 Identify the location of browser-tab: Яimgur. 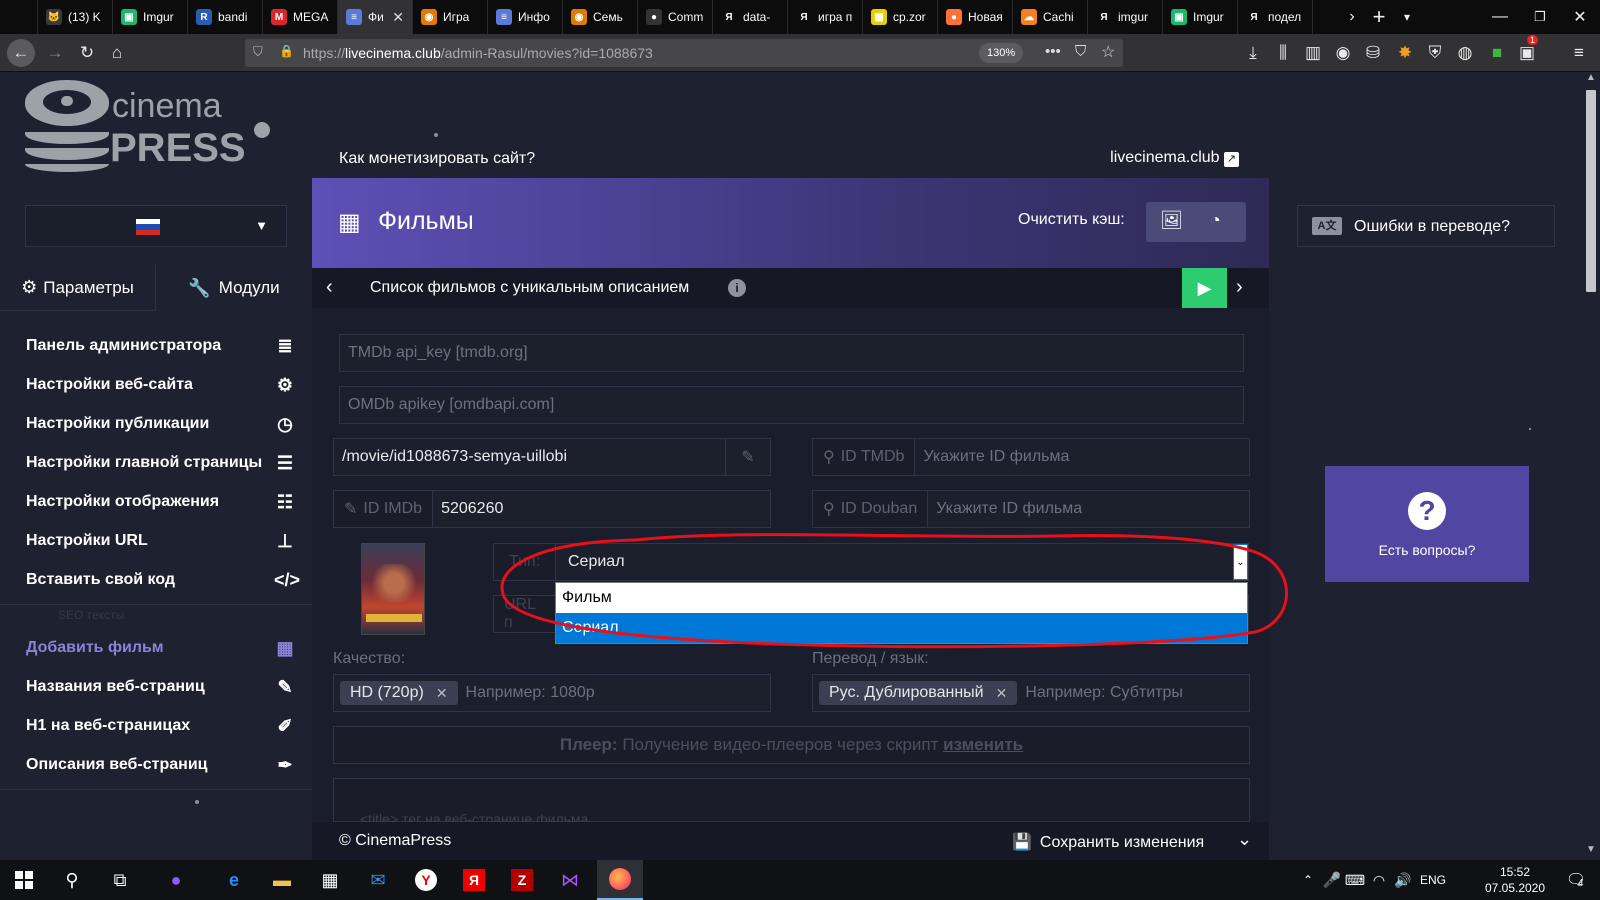
(1125, 17).